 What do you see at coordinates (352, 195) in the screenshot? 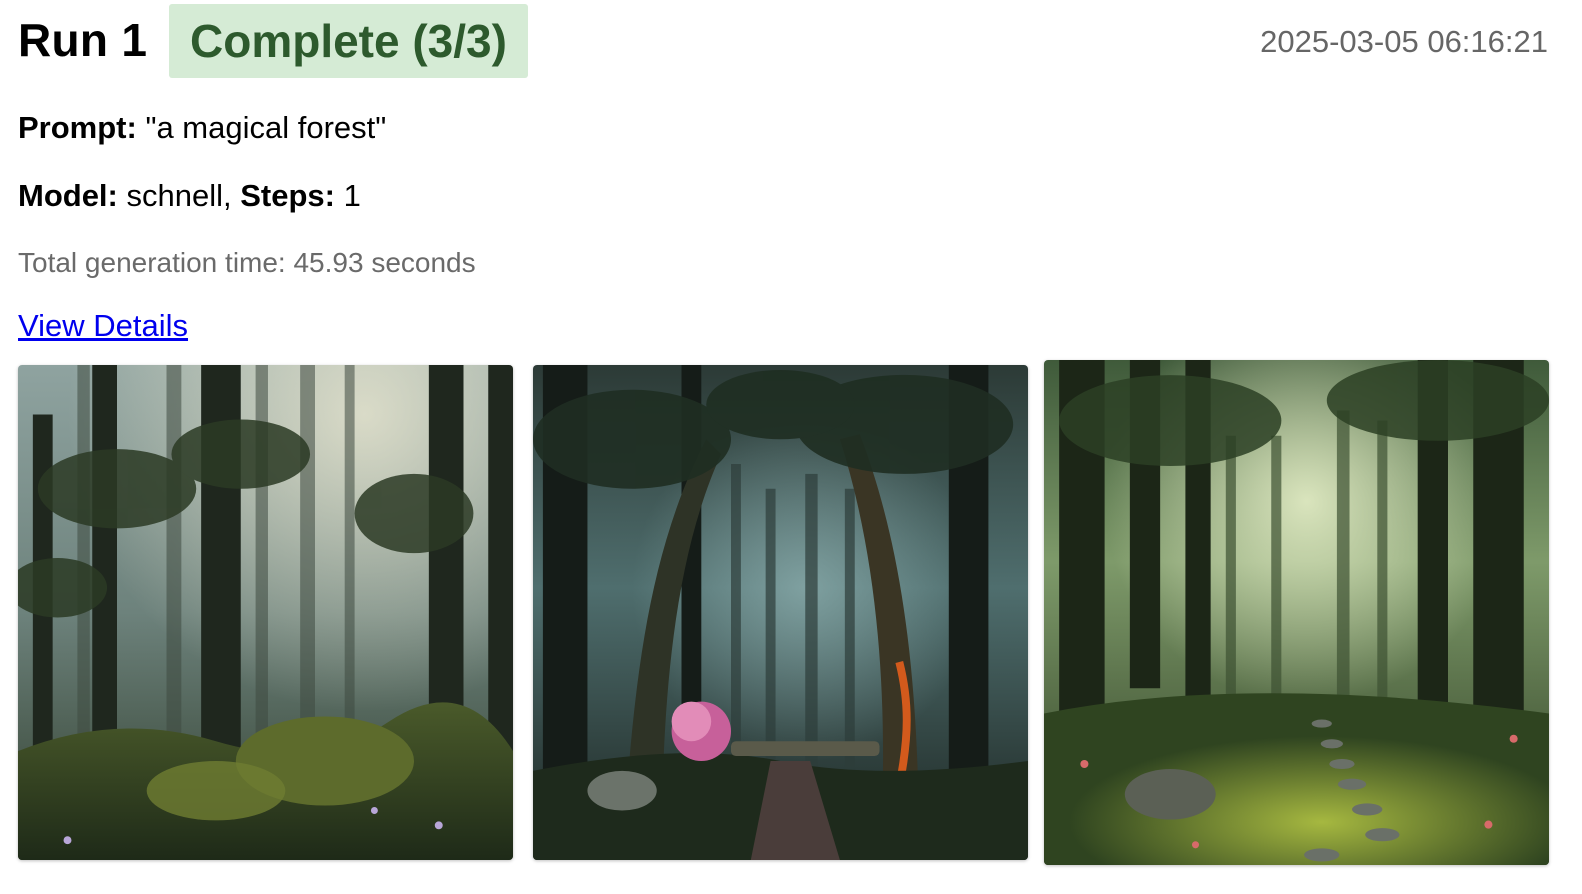
I see `steps-value: 1` at bounding box center [352, 195].